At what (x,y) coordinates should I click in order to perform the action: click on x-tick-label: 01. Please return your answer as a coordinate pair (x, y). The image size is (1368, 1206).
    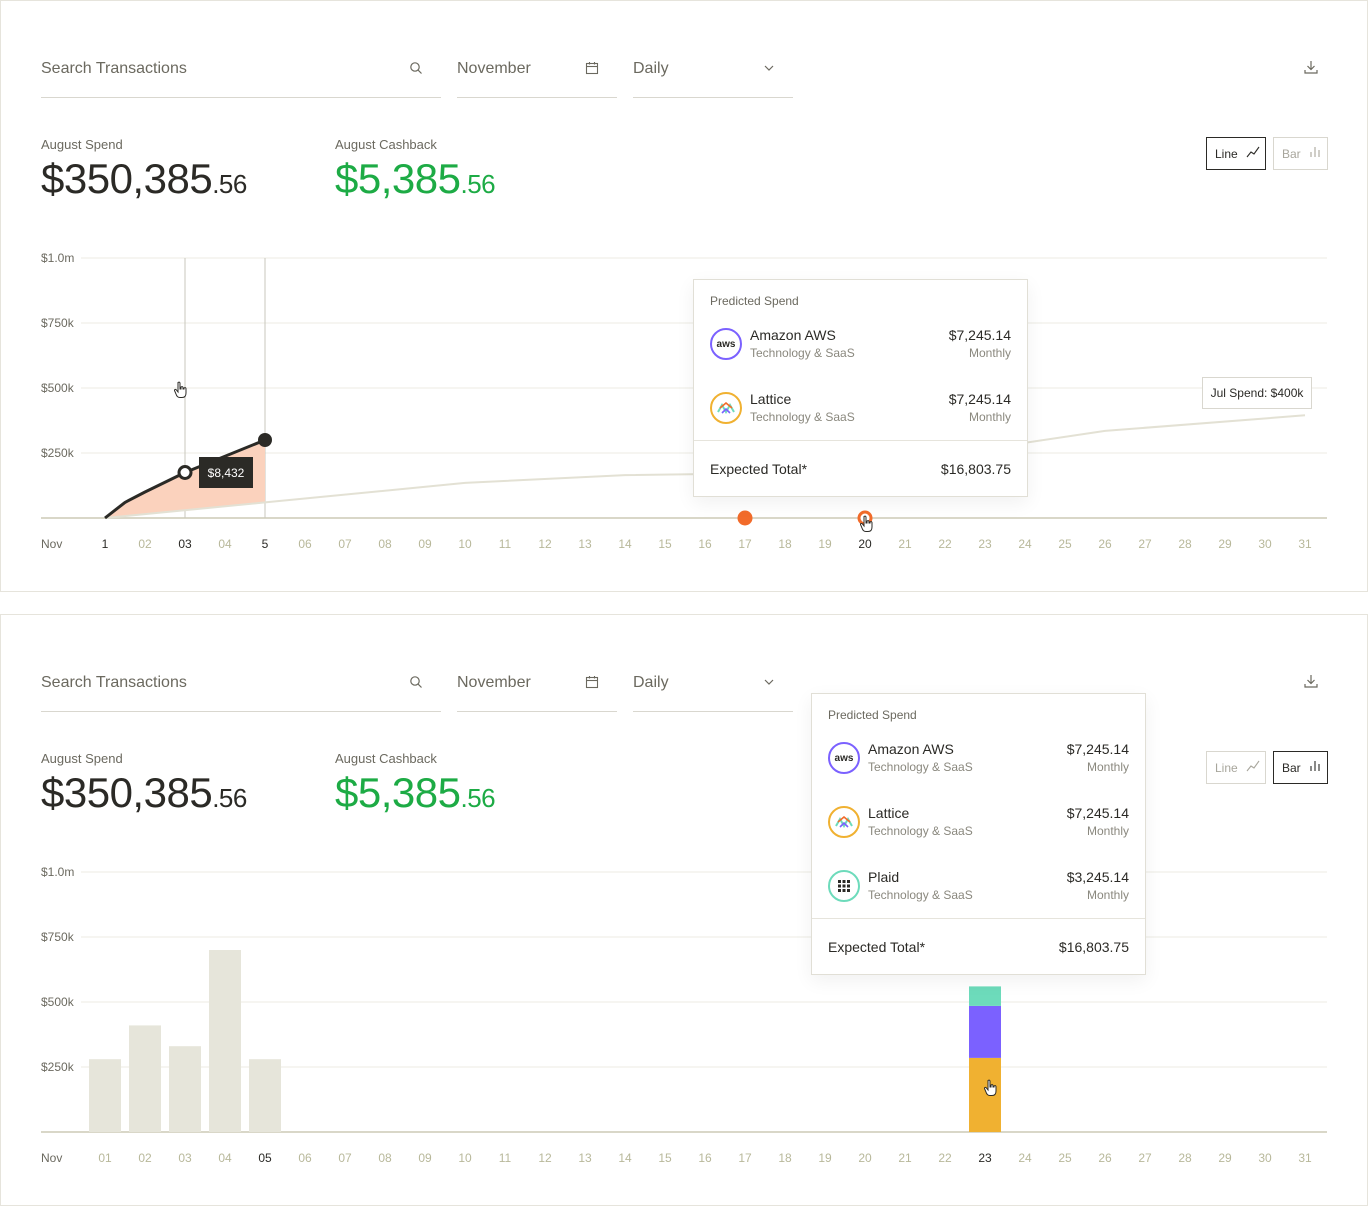
    Looking at the image, I should click on (105, 1158).